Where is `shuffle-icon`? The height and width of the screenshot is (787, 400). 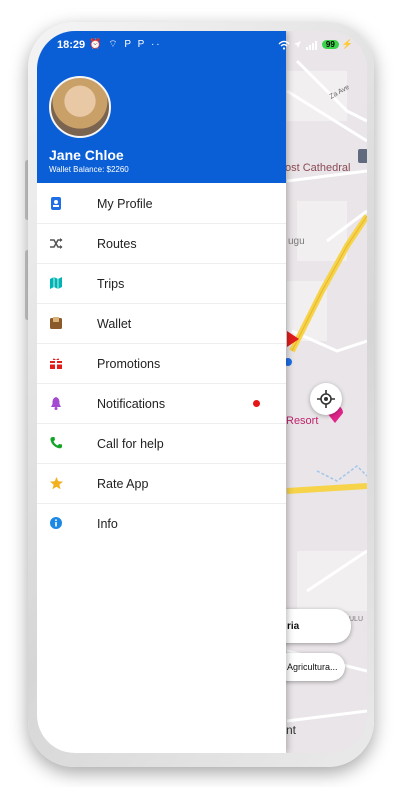 shuffle-icon is located at coordinates (56, 243).